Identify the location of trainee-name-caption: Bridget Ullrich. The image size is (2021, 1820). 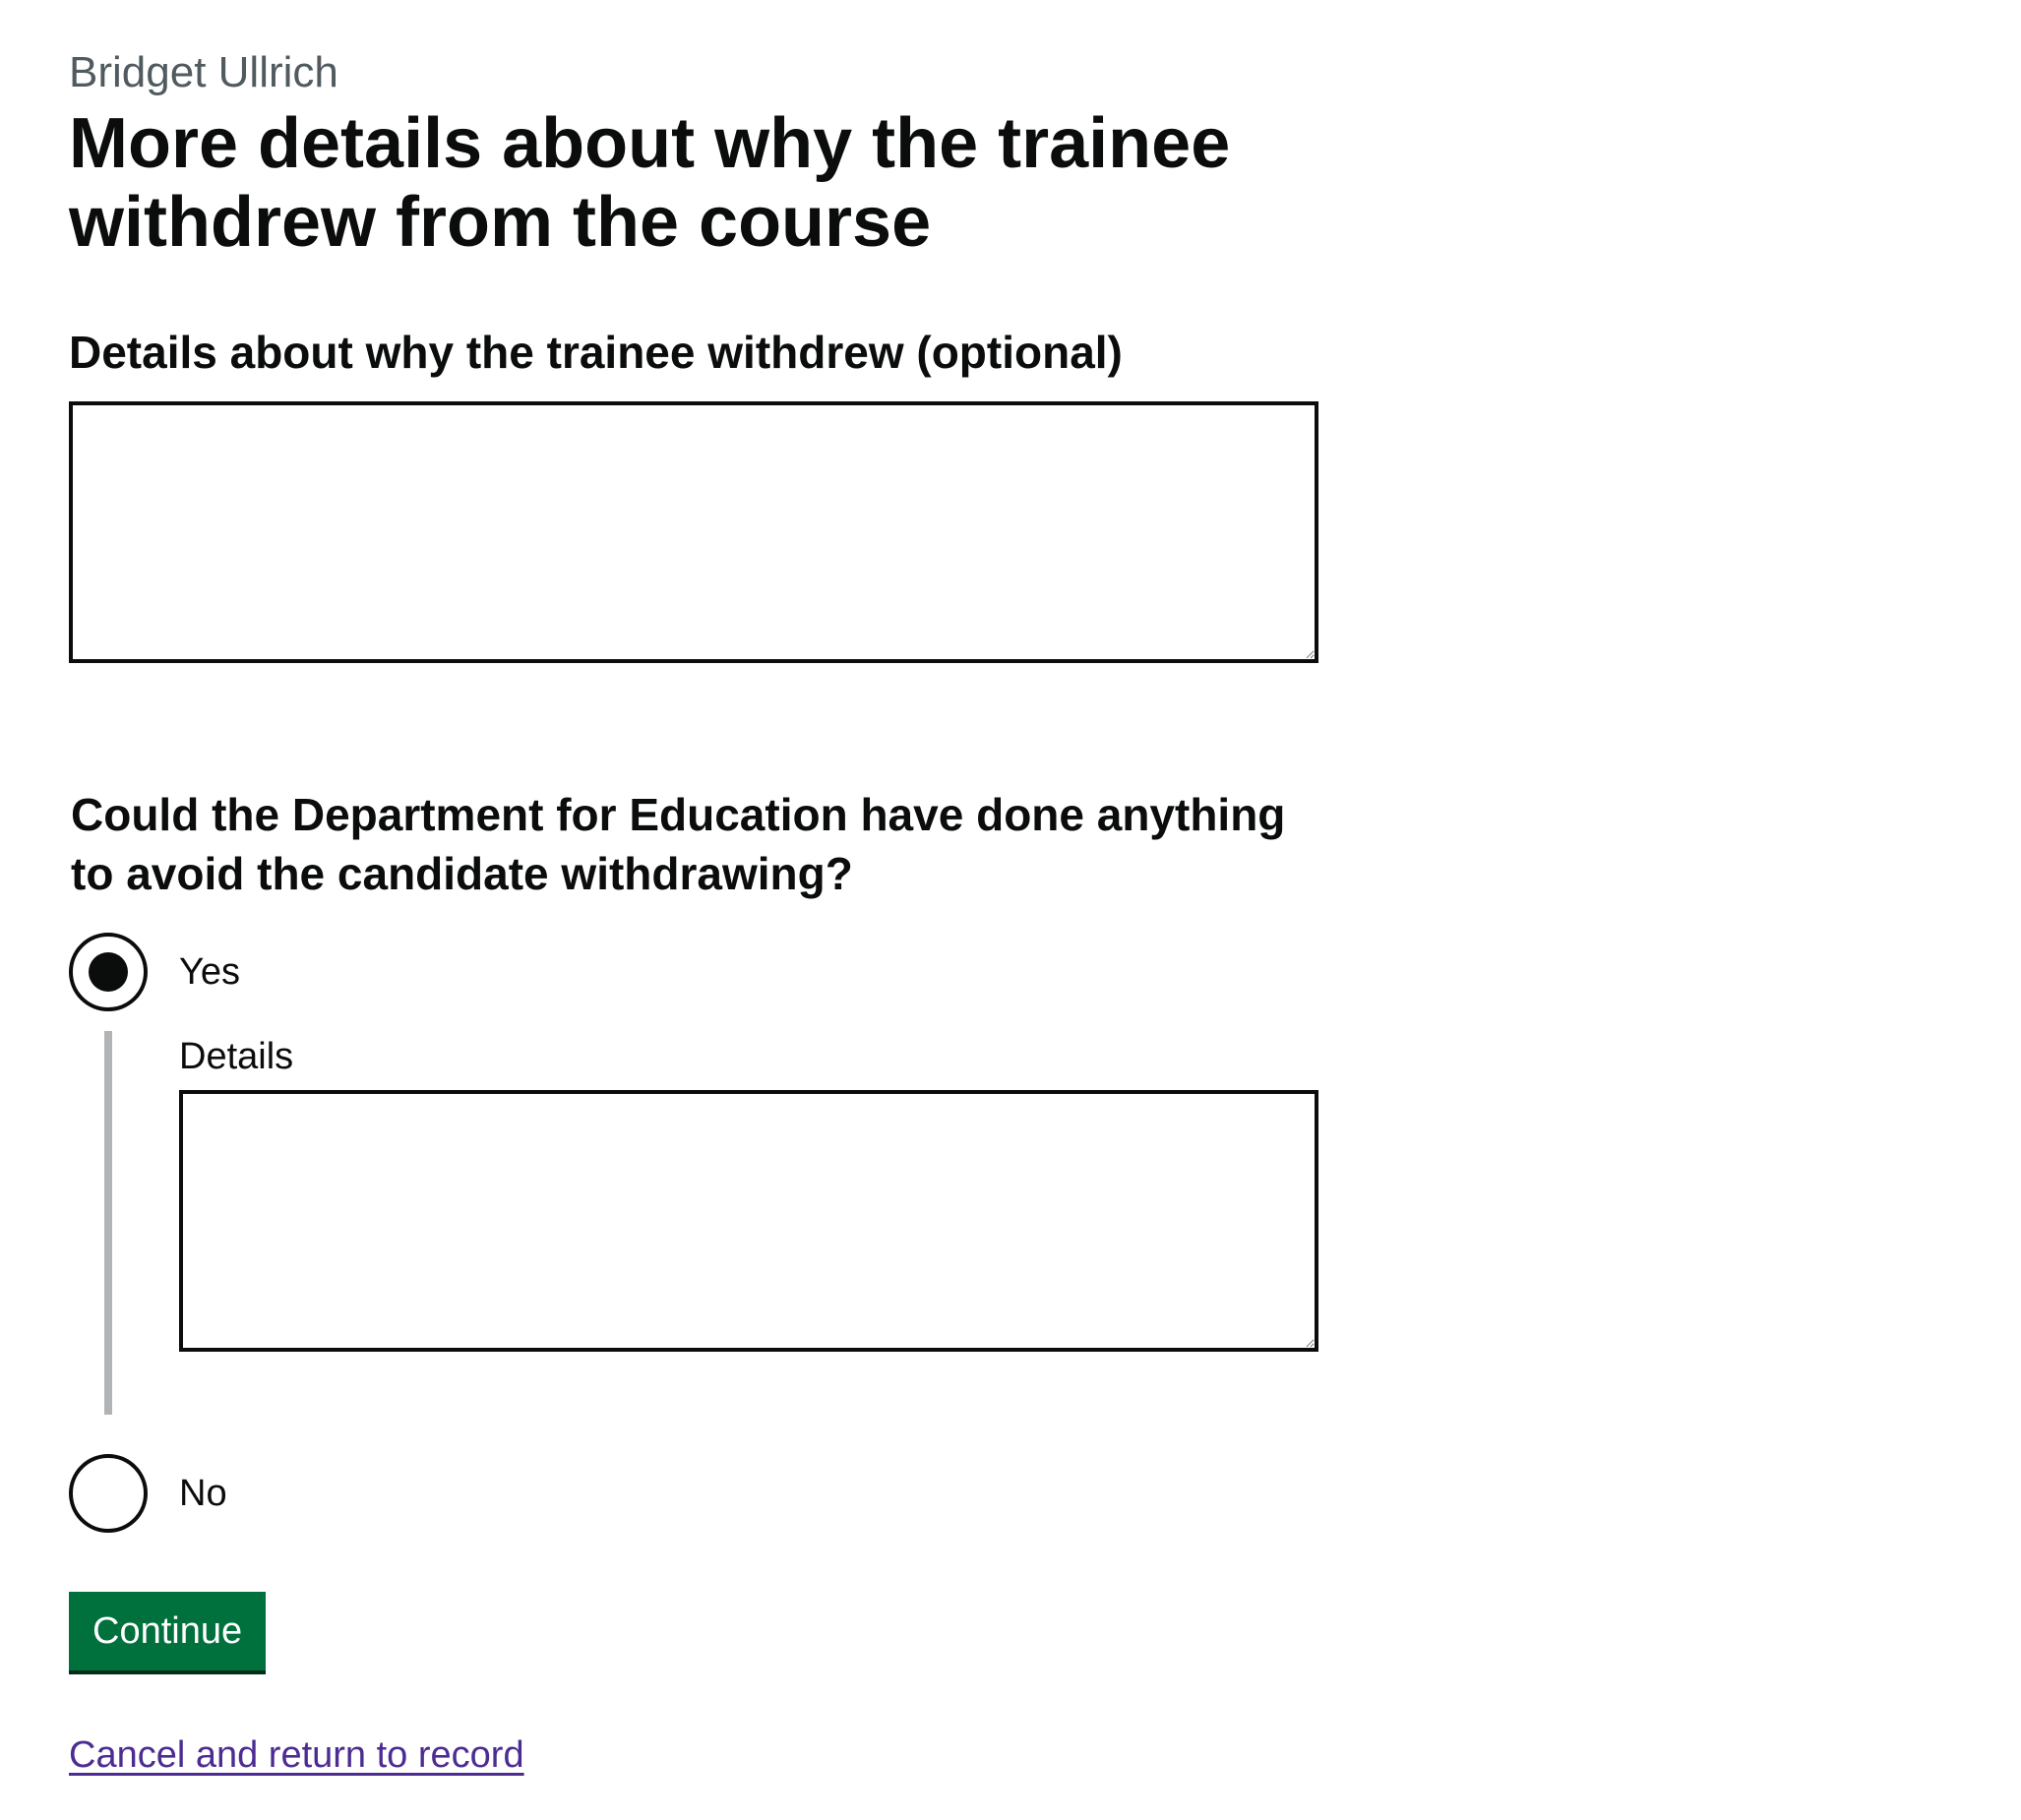
(203, 72).